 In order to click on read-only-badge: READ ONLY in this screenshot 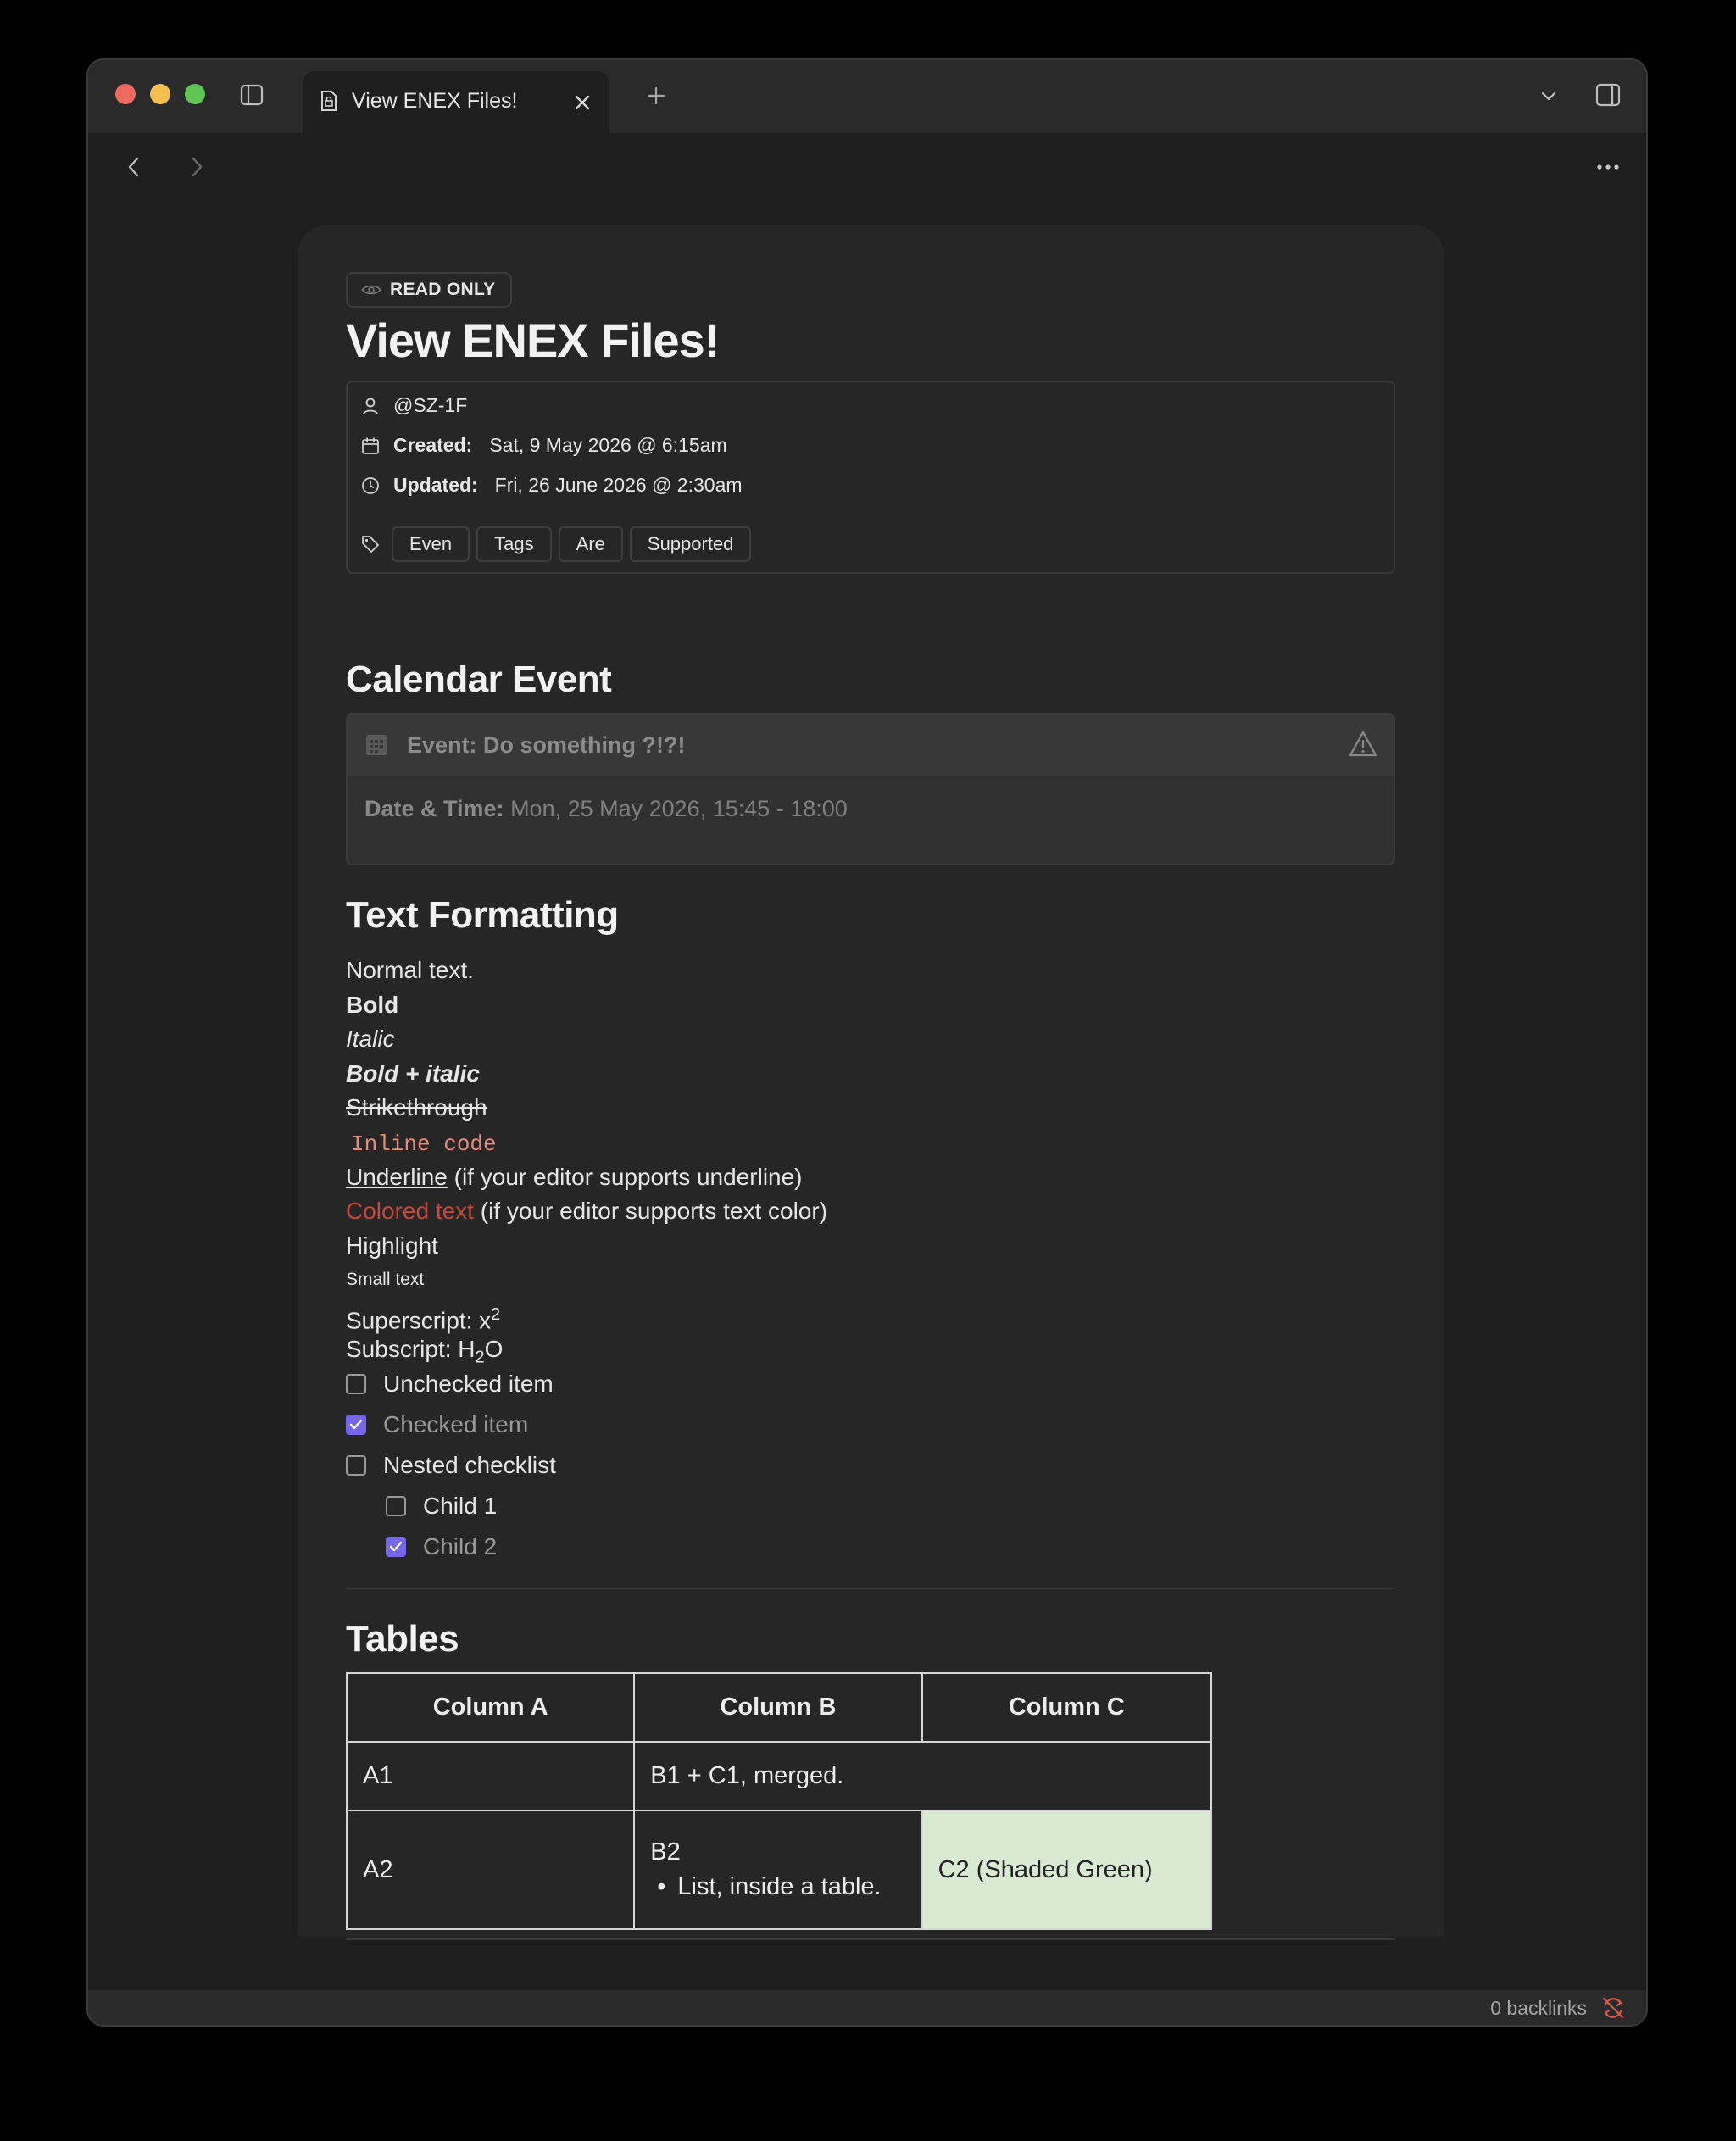, I will do `click(429, 290)`.